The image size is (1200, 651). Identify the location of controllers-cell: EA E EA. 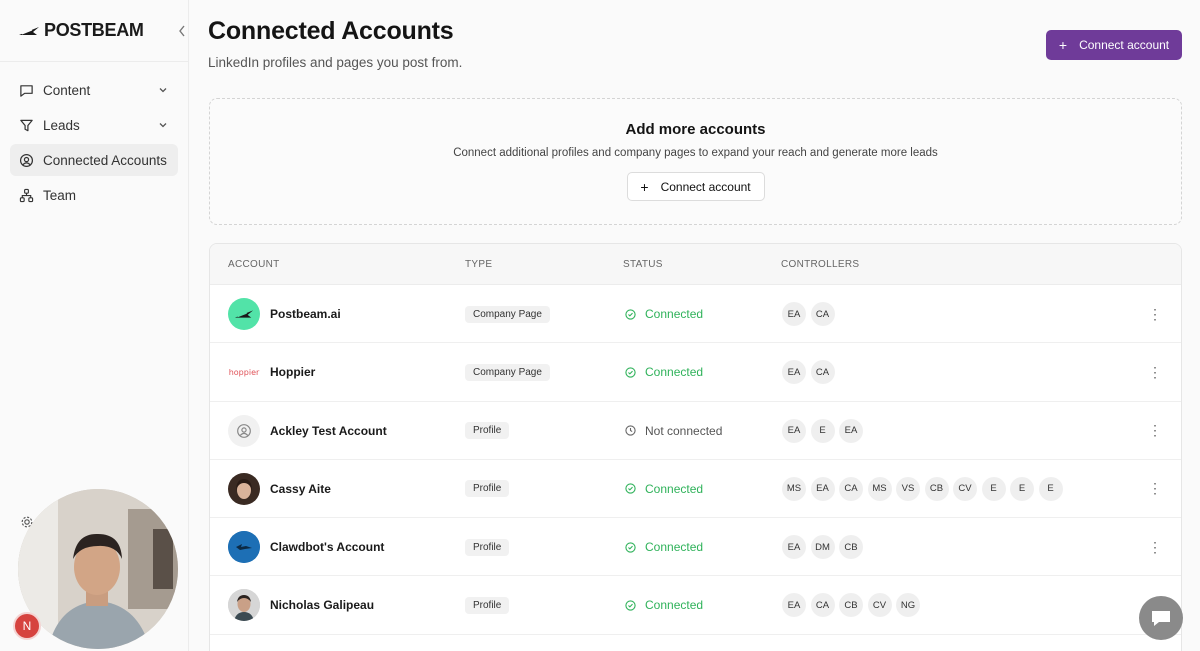
(825, 431).